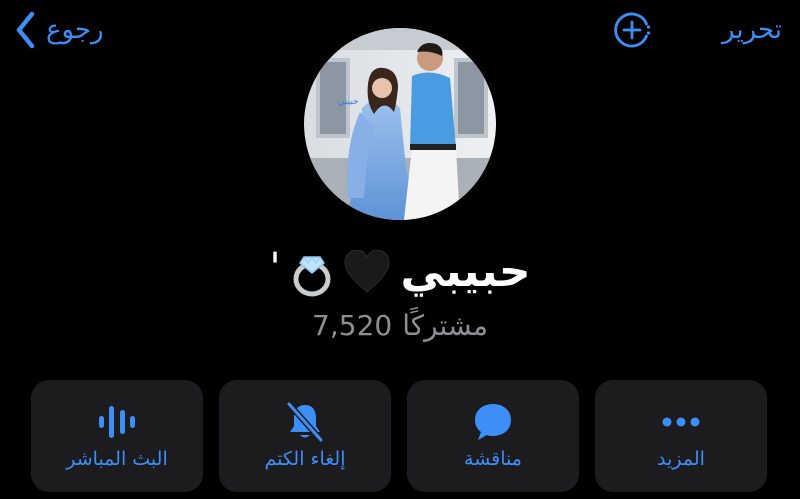 Image resolution: width=800 pixels, height=499 pixels. Describe the element at coordinates (493, 422) in the screenshot. I see `chat-bubble-icon` at that location.